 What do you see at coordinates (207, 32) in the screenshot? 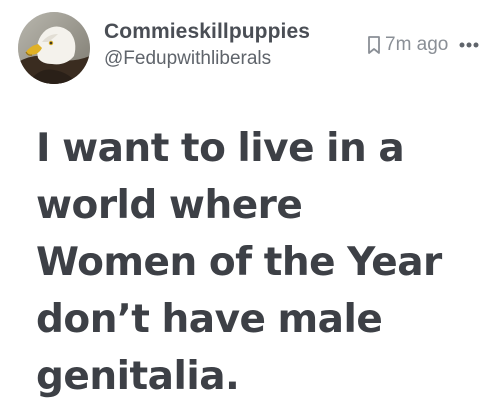
I see `author-display-name: Commieskillpuppies` at bounding box center [207, 32].